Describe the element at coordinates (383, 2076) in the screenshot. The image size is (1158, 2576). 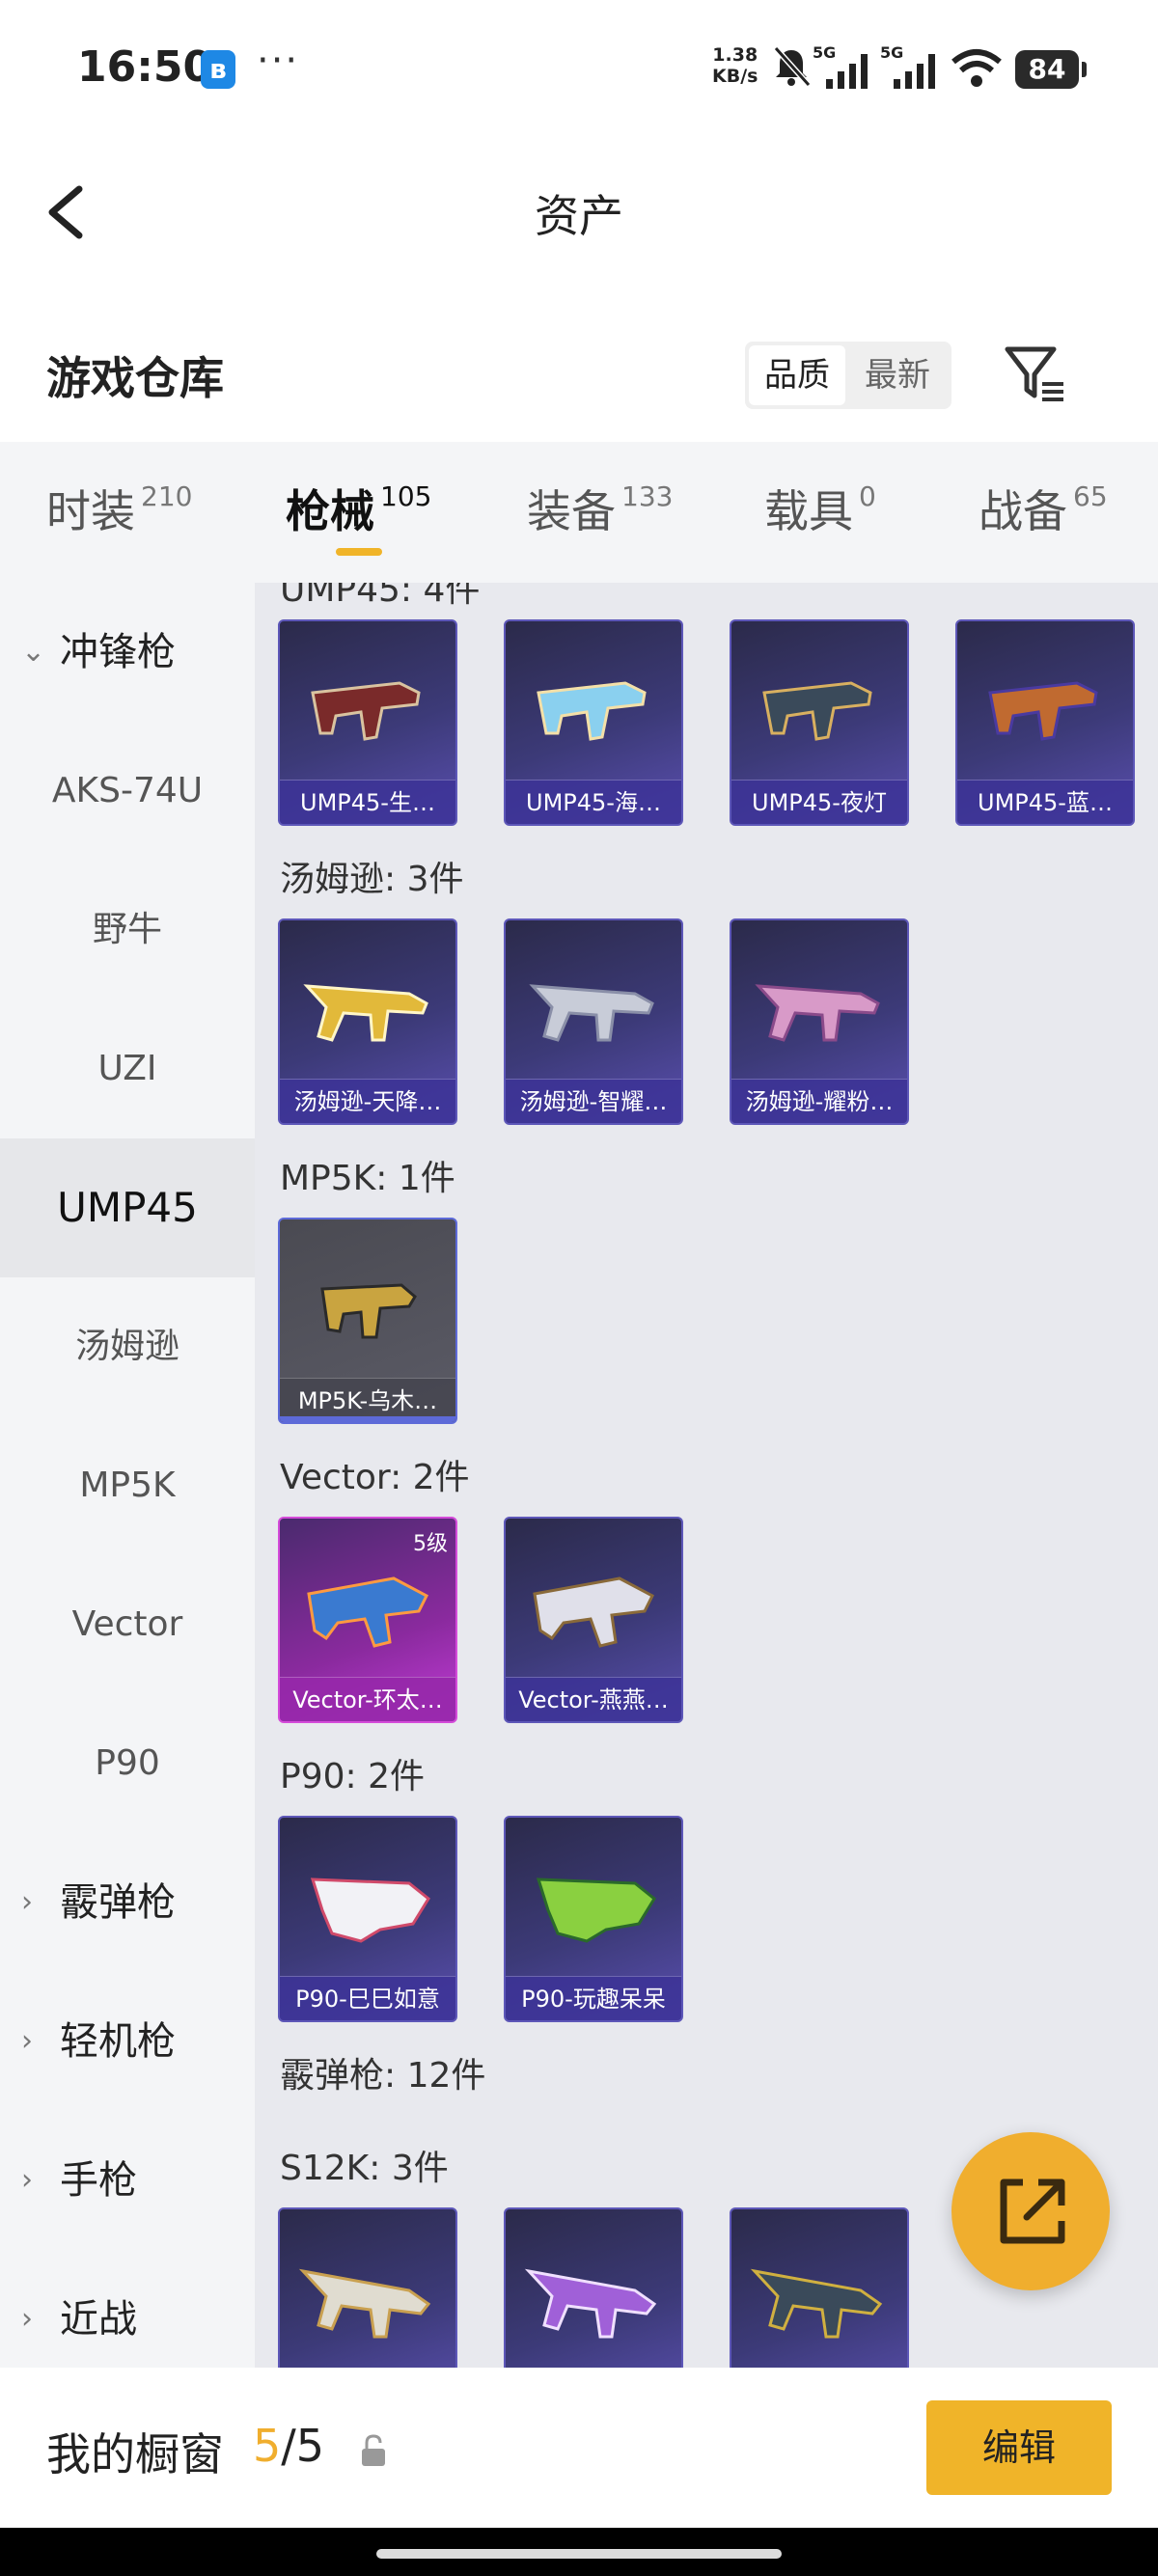
I see `group-label-shotgun: 霰弹枪: 12件` at that location.